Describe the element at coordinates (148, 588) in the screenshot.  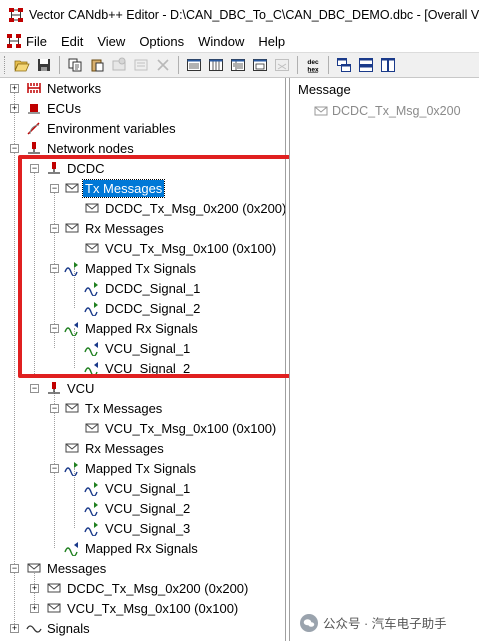
I see `tree-item-message-dcdc: DCDC_Tx_Msg_0x200 (0x200)` at that location.